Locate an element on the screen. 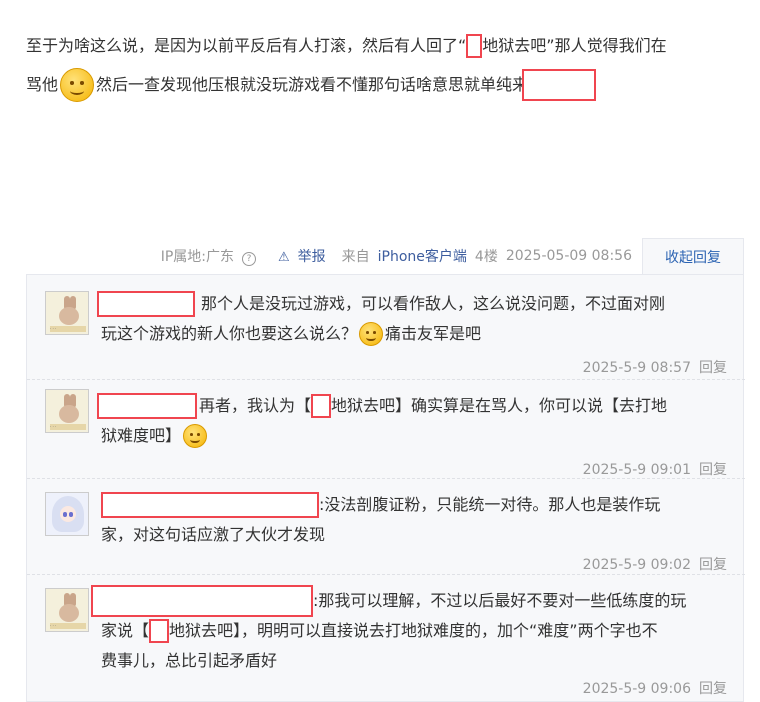  post-text: 地狱去吧”那人觉得我们在 is located at coordinates (574, 45).